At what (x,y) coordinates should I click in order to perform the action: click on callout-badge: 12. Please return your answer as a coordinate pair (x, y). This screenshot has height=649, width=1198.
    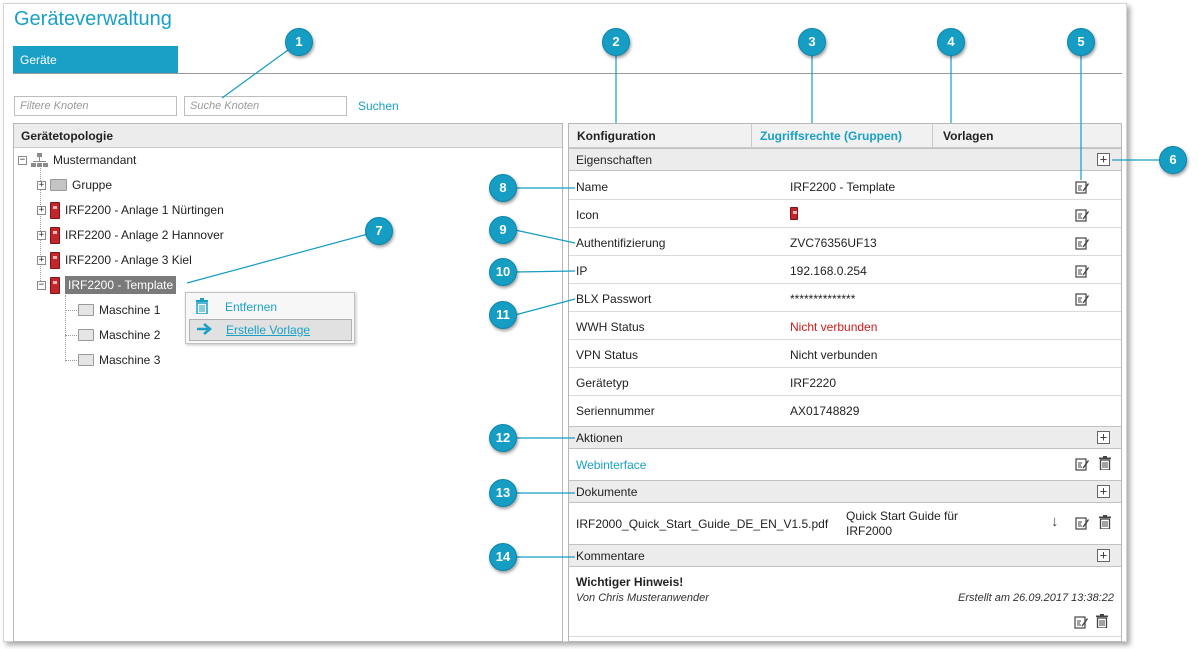
    Looking at the image, I should click on (503, 438).